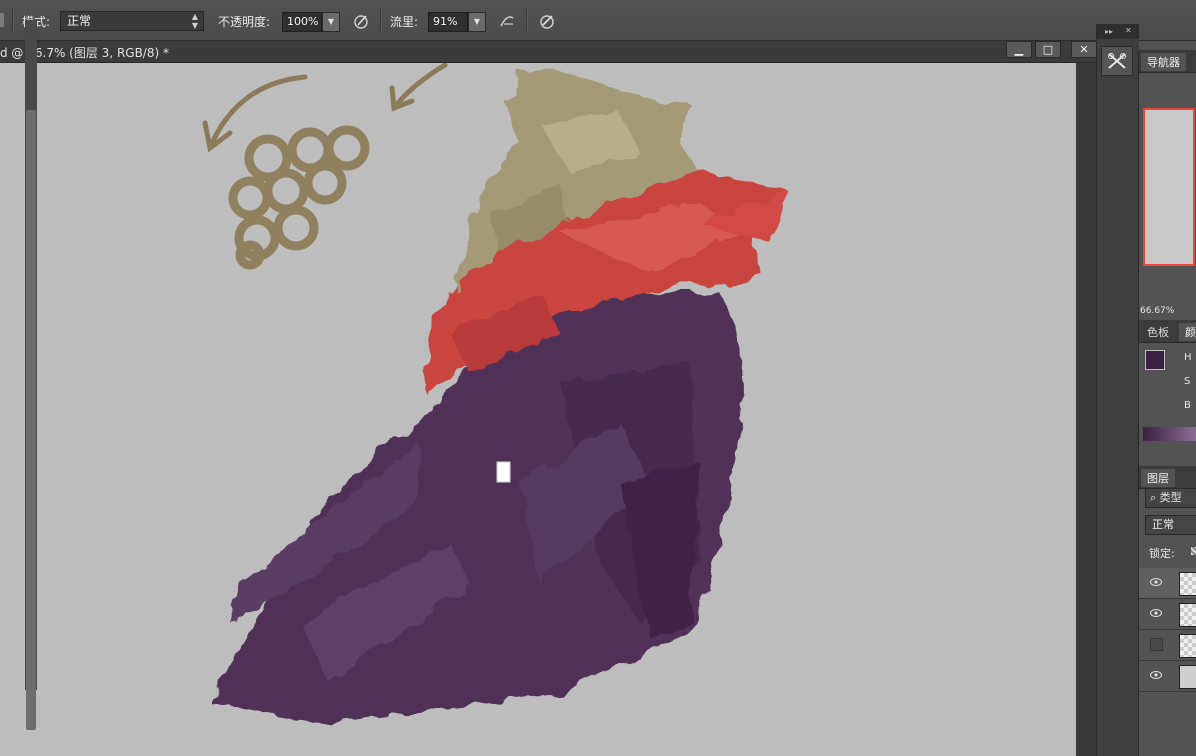 The height and width of the screenshot is (756, 1196). Describe the element at coordinates (1187, 677) in the screenshot. I see `background-layer-thumbnail` at that location.